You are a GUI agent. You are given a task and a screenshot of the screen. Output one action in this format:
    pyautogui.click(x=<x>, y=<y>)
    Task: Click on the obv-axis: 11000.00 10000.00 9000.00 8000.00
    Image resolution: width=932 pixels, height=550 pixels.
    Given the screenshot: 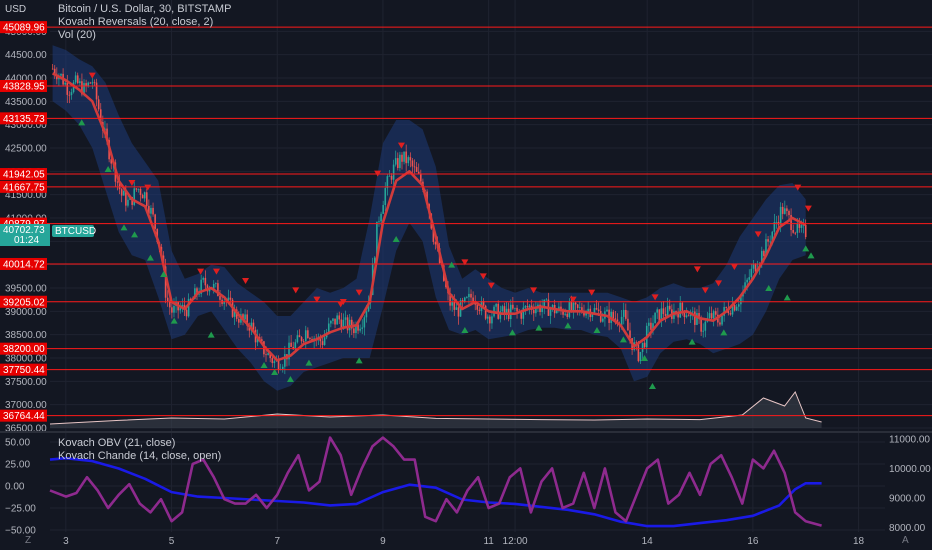 What is the action you would take?
    pyautogui.click(x=910, y=484)
    